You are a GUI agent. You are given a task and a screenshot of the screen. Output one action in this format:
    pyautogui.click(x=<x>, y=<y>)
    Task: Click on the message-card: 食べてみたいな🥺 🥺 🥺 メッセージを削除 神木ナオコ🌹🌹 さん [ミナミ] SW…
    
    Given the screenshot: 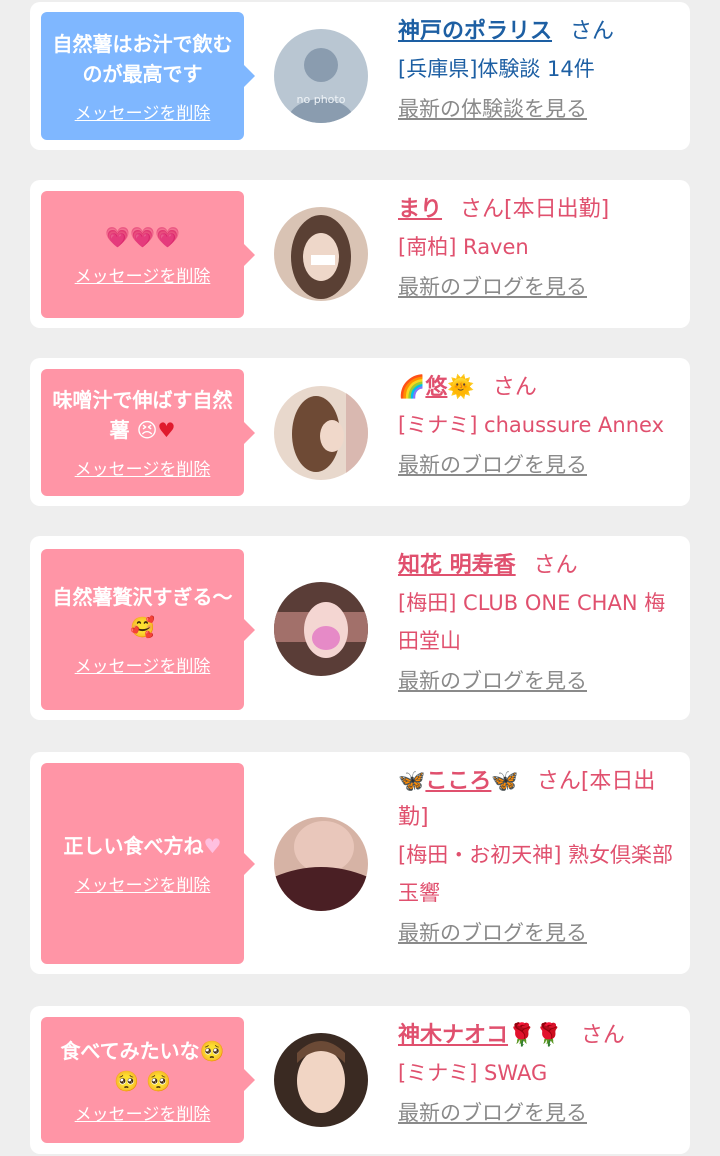 What is the action you would take?
    pyautogui.click(x=360, y=1080)
    